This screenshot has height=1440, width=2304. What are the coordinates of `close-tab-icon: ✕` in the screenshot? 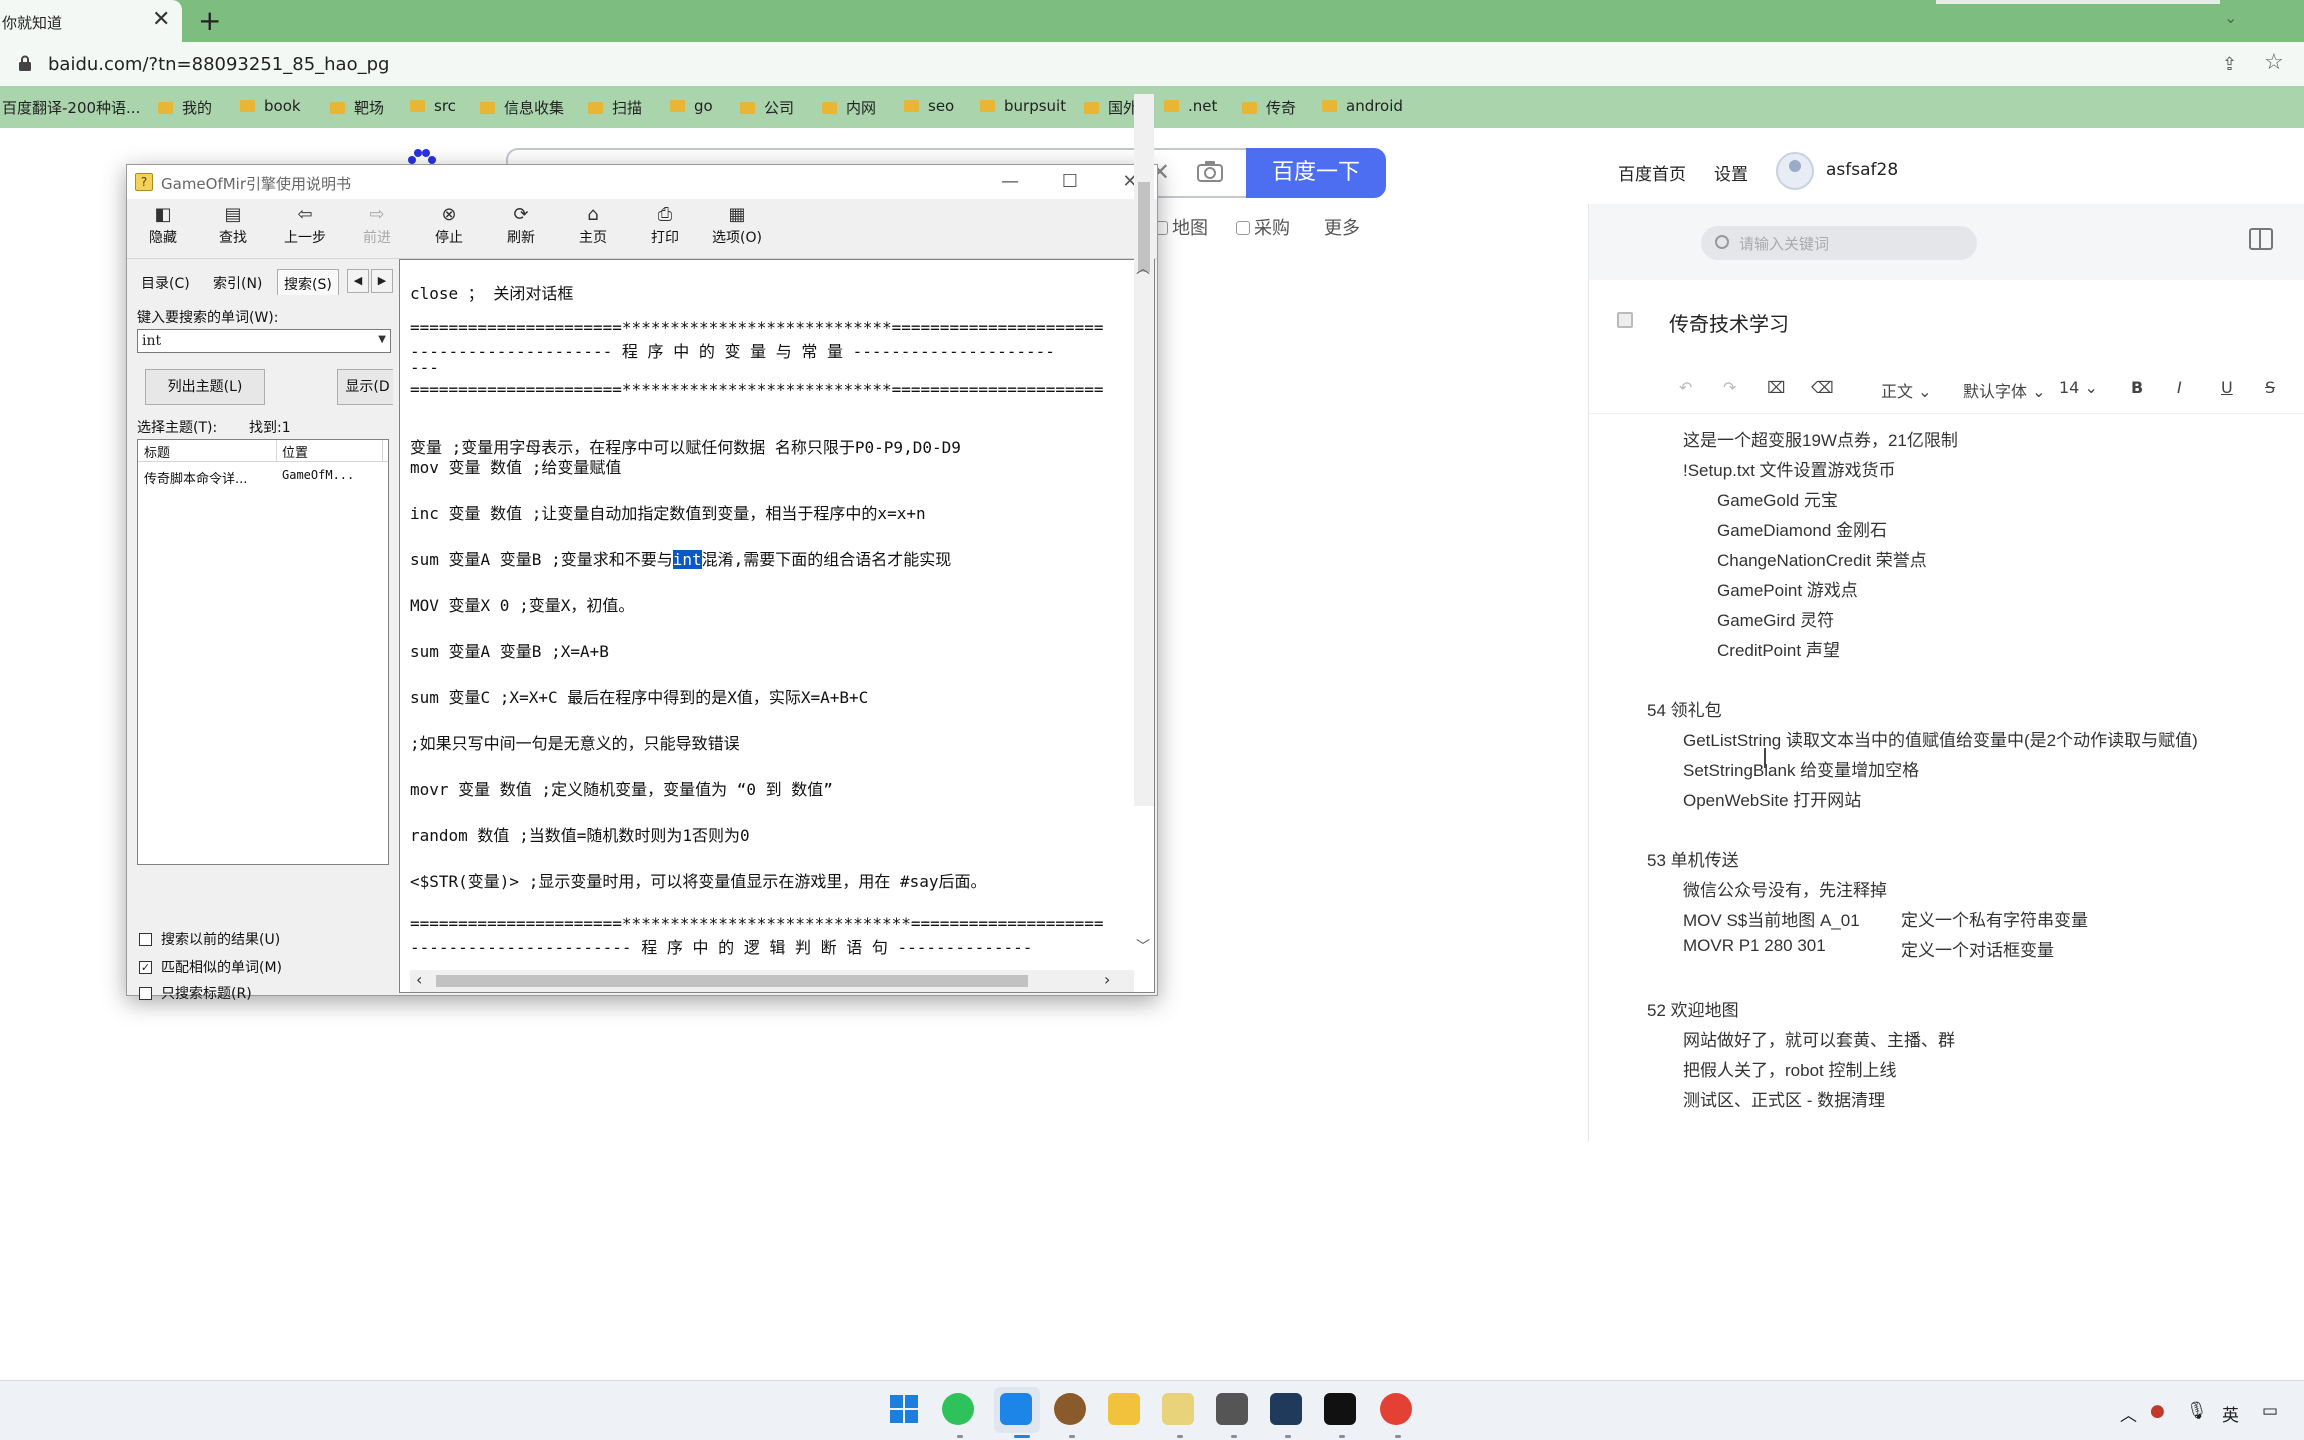 It's located at (161, 19).